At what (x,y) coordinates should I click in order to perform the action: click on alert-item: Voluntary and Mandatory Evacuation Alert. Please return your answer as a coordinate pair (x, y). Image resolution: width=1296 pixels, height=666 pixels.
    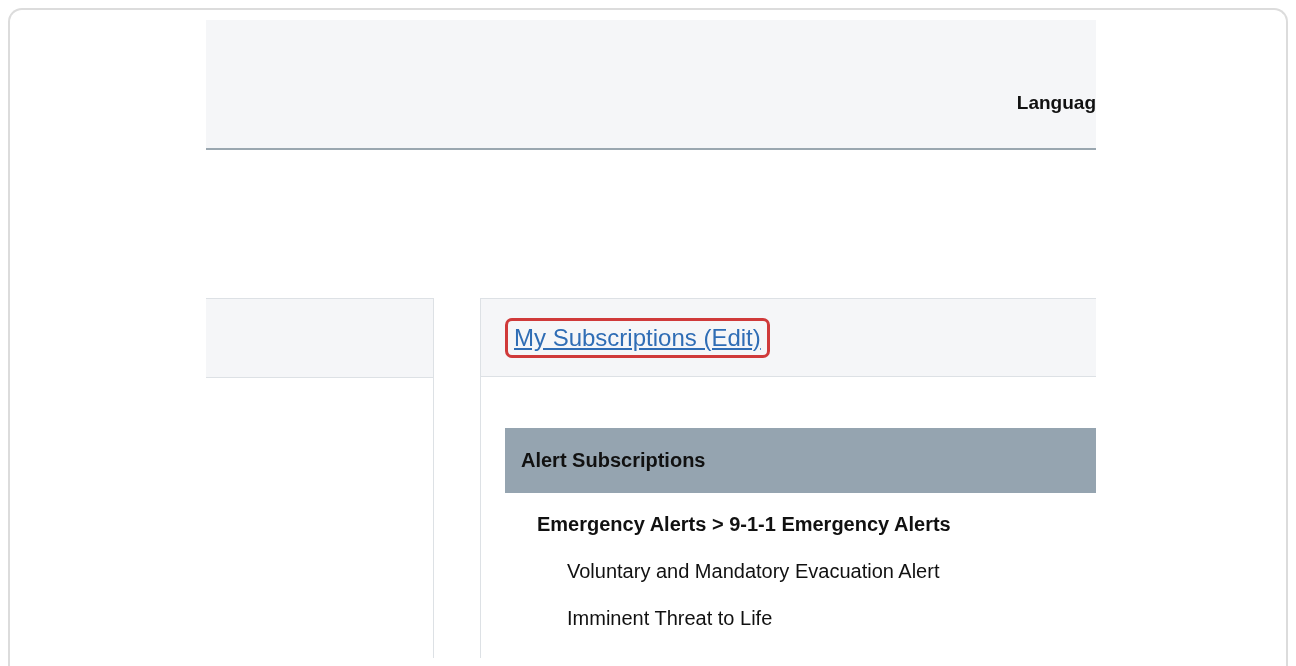
    Looking at the image, I should click on (754, 571).